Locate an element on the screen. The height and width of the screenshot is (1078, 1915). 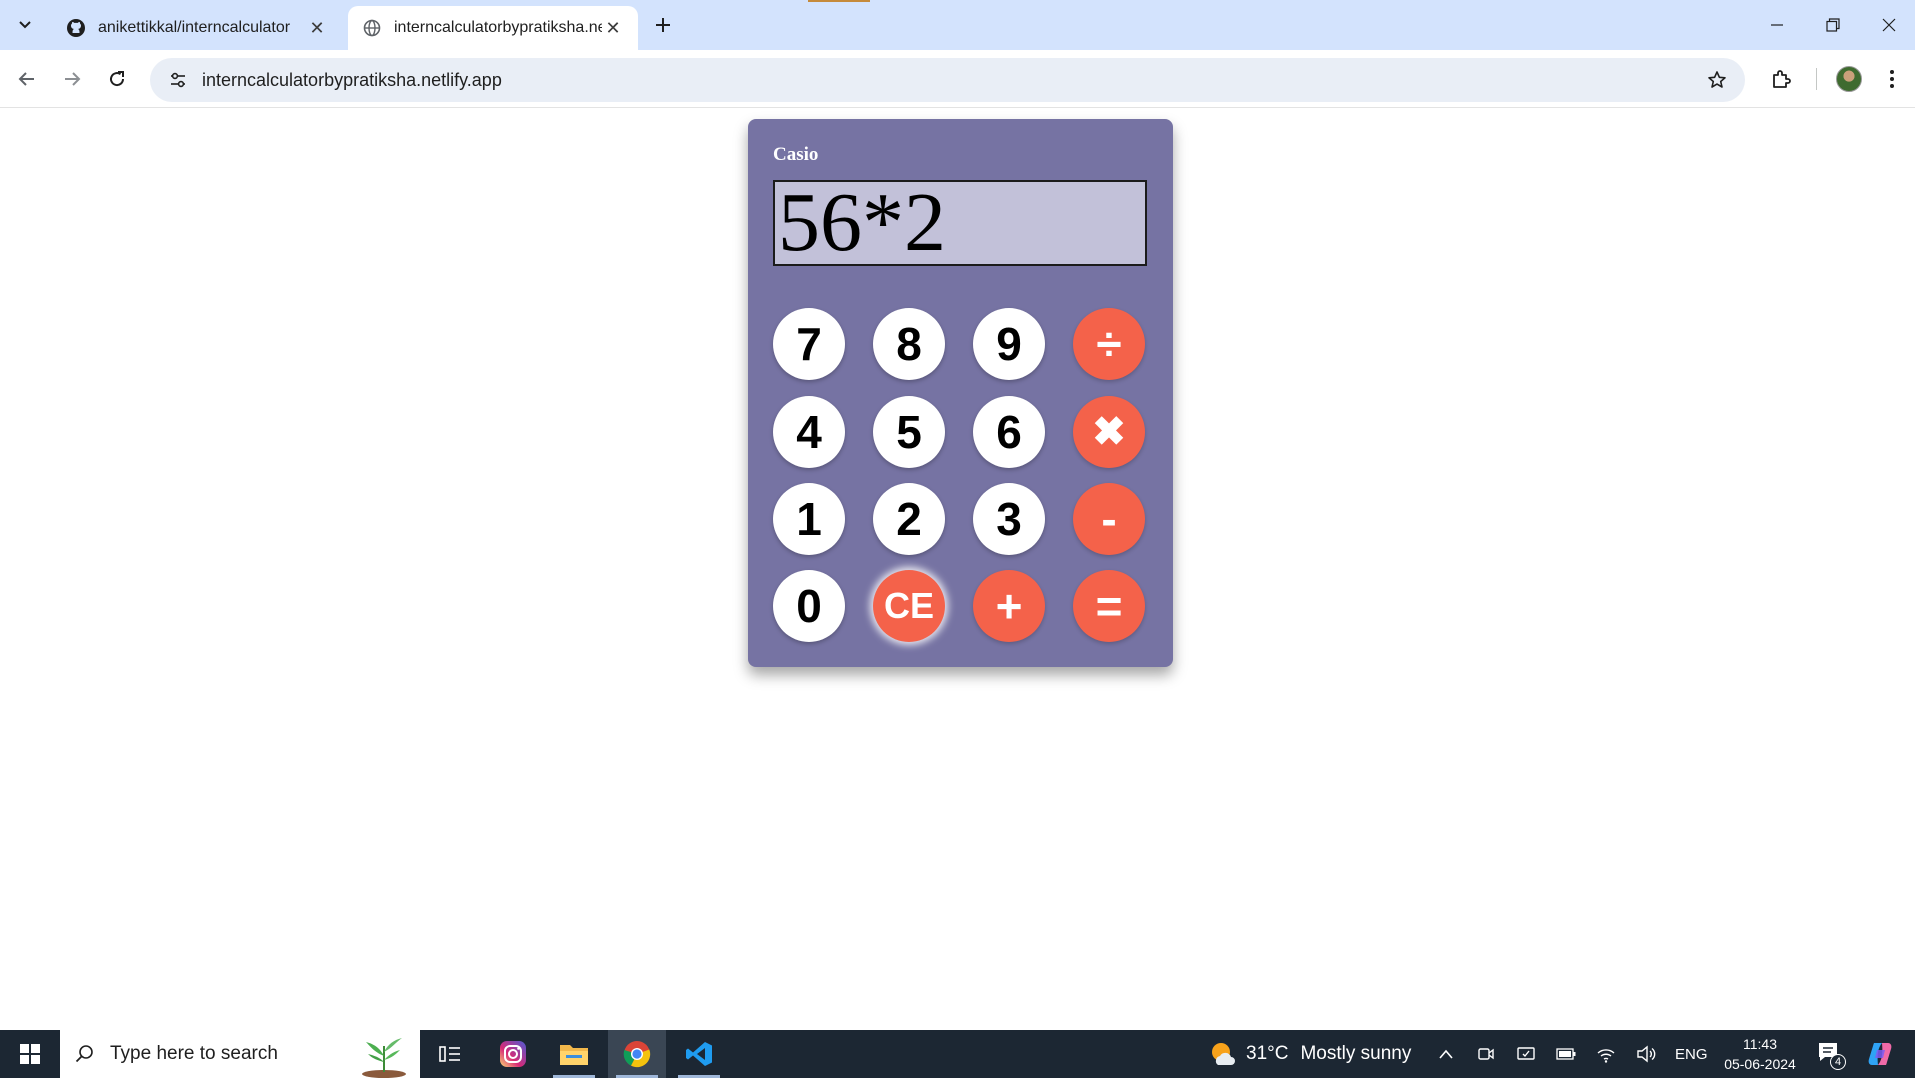
system-clock: 11:43 05-06-2024 is located at coordinates (1760, 1054).